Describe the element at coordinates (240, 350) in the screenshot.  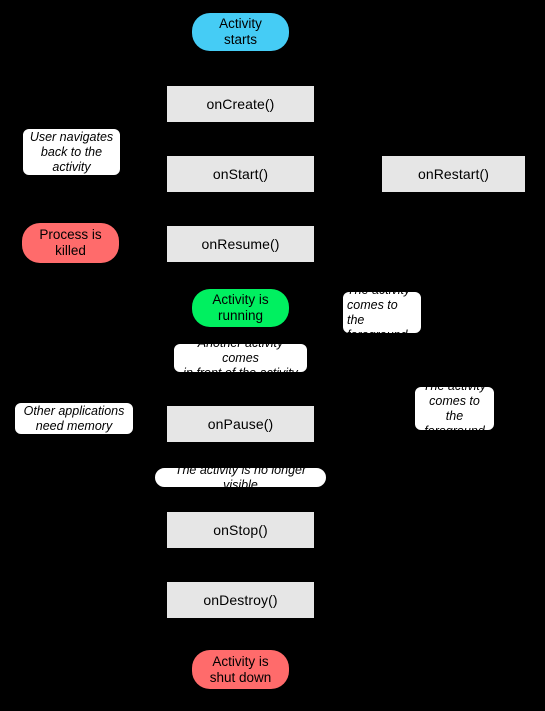
I see `note-another-activity-front-line1: Another activity comes` at that location.